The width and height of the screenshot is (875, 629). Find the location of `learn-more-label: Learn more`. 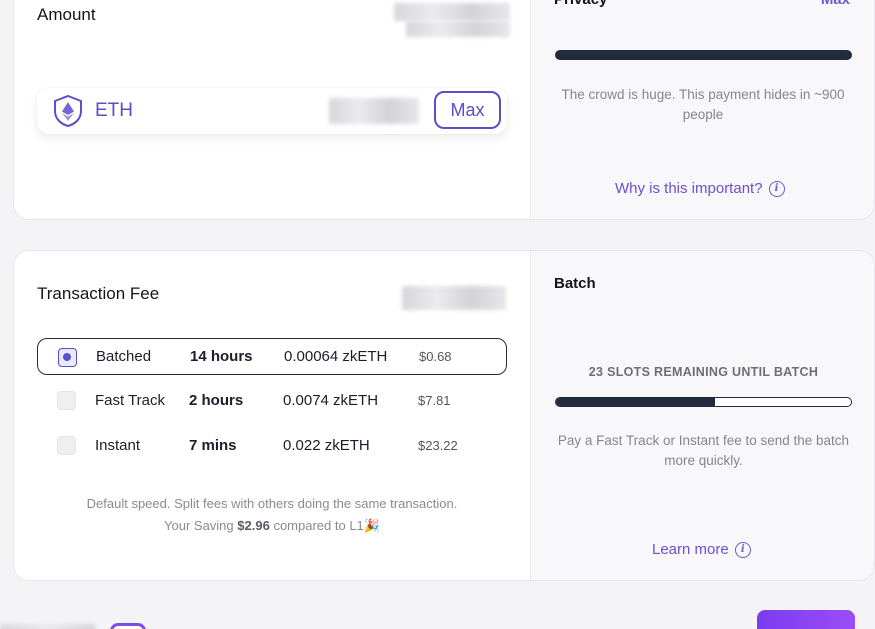

learn-more-label: Learn more is located at coordinates (690, 549).